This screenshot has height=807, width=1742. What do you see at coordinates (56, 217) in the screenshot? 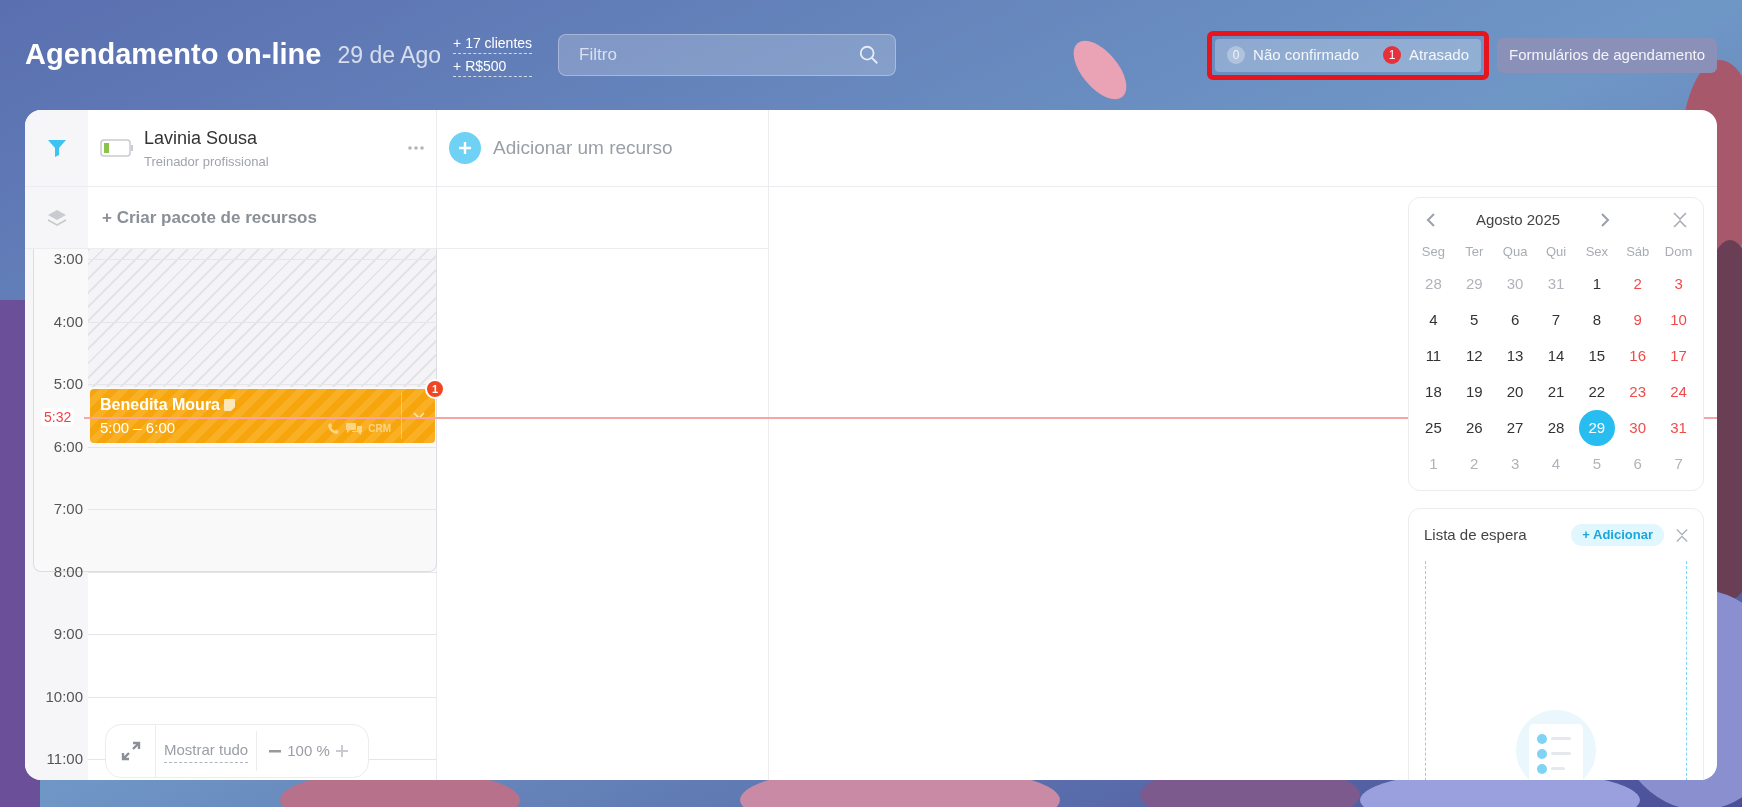
I see `layers-icon` at bounding box center [56, 217].